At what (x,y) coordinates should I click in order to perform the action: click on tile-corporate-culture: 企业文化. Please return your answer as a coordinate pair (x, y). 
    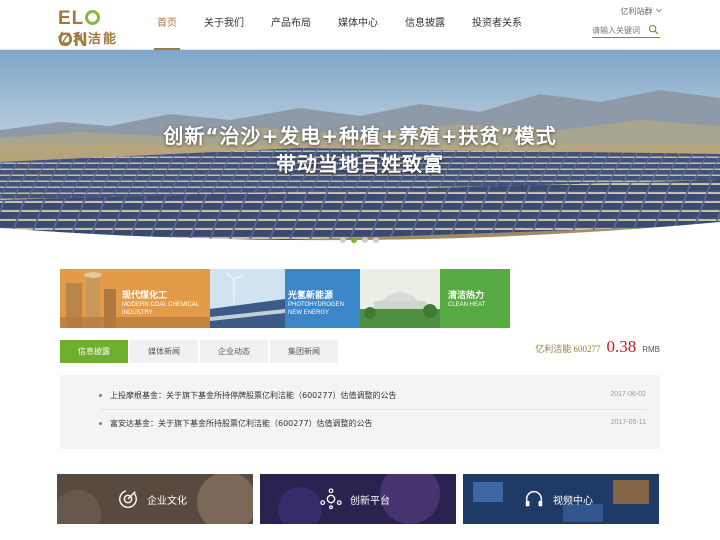
    Looking at the image, I should click on (155, 499).